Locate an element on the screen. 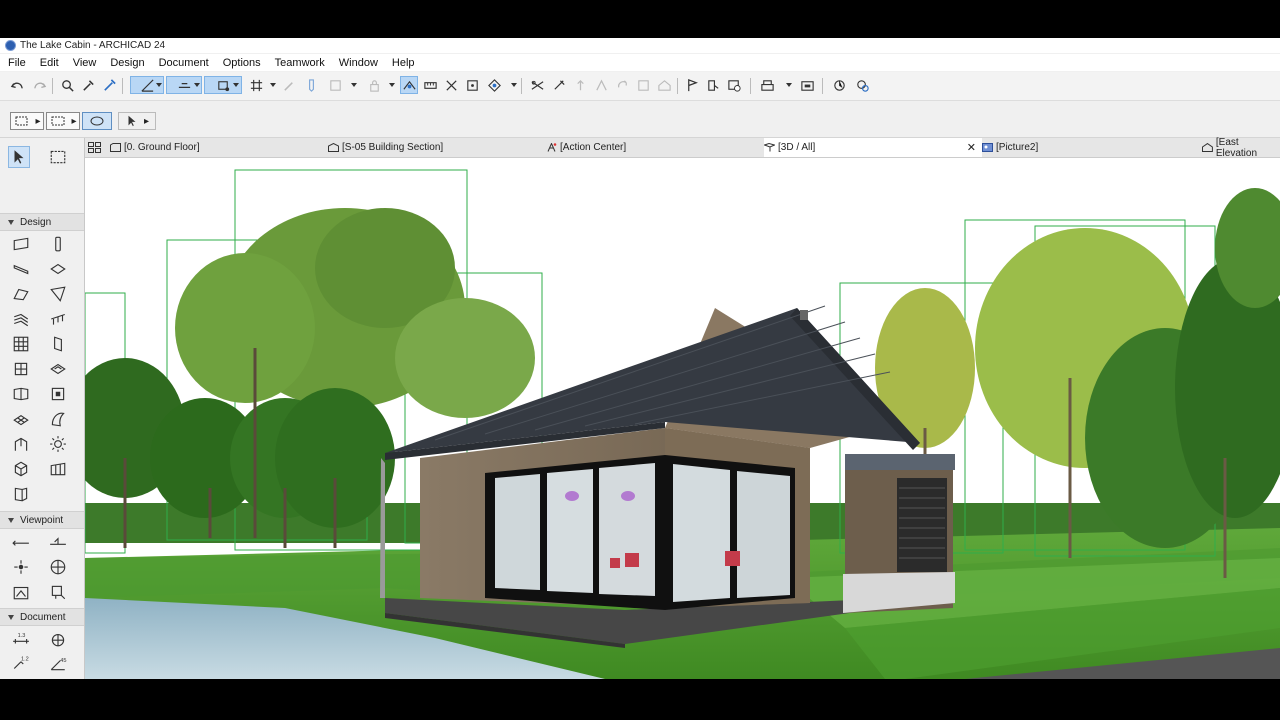  angle-dimension-tool-icon: 45 is located at coordinates (58, 664).